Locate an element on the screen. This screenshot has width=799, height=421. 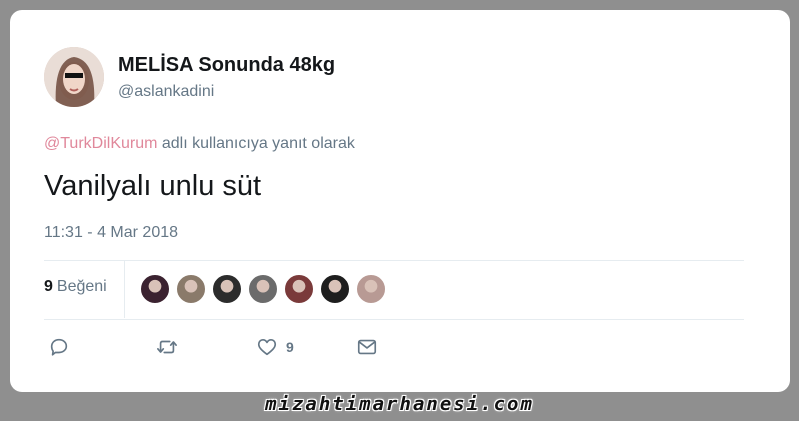
reply-button is located at coordinates (59, 347).